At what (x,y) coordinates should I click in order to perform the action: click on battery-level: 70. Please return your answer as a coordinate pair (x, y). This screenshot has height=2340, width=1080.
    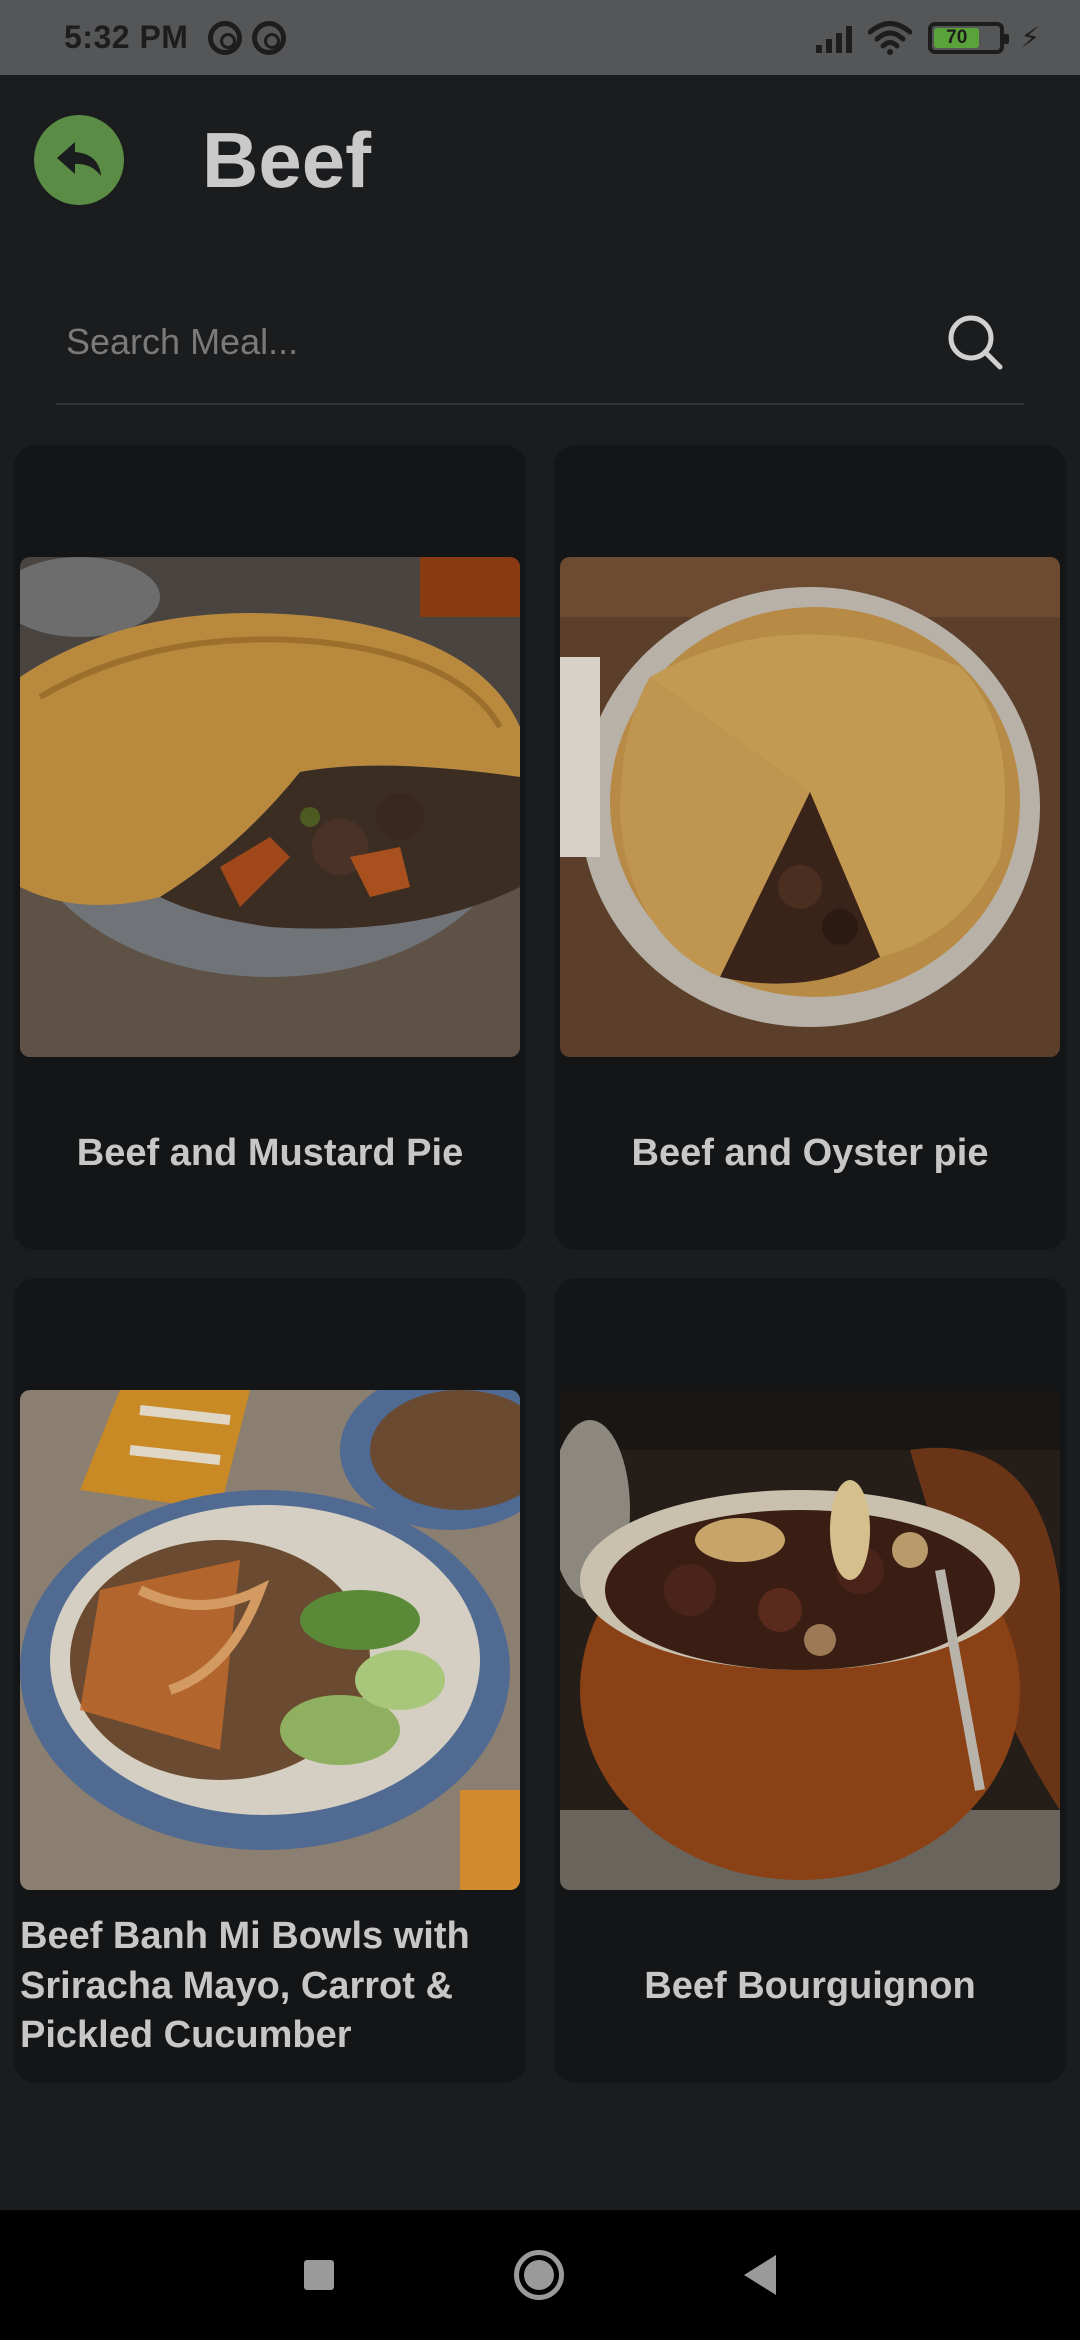
    Looking at the image, I should click on (957, 37).